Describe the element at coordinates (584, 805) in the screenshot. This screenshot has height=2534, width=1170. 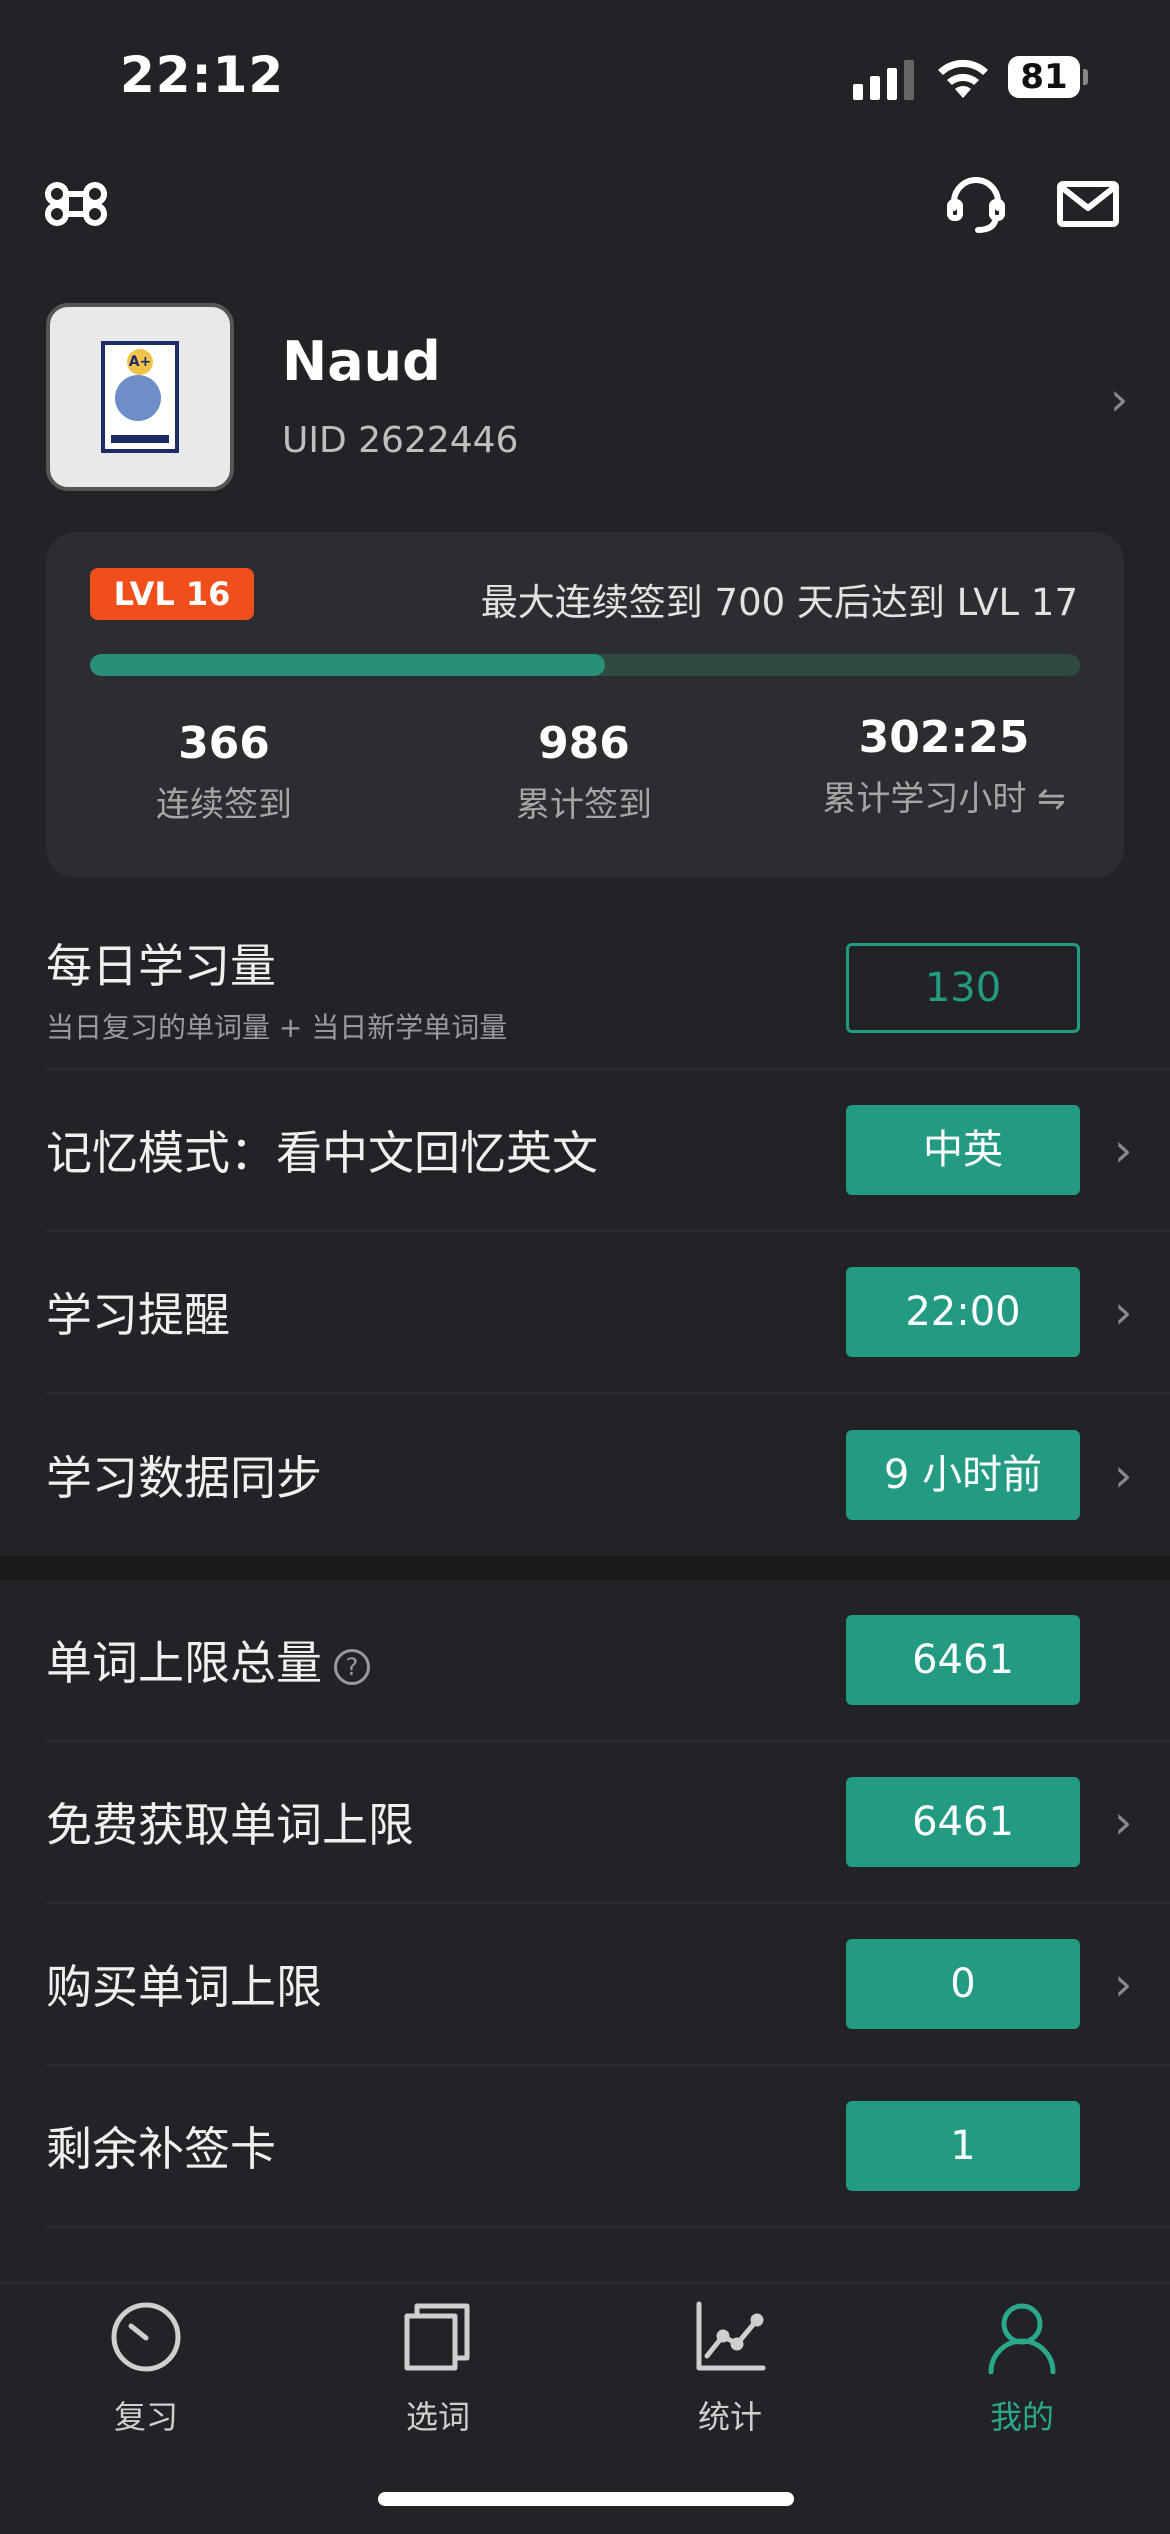
I see `stat-total-label: 累计签到` at that location.